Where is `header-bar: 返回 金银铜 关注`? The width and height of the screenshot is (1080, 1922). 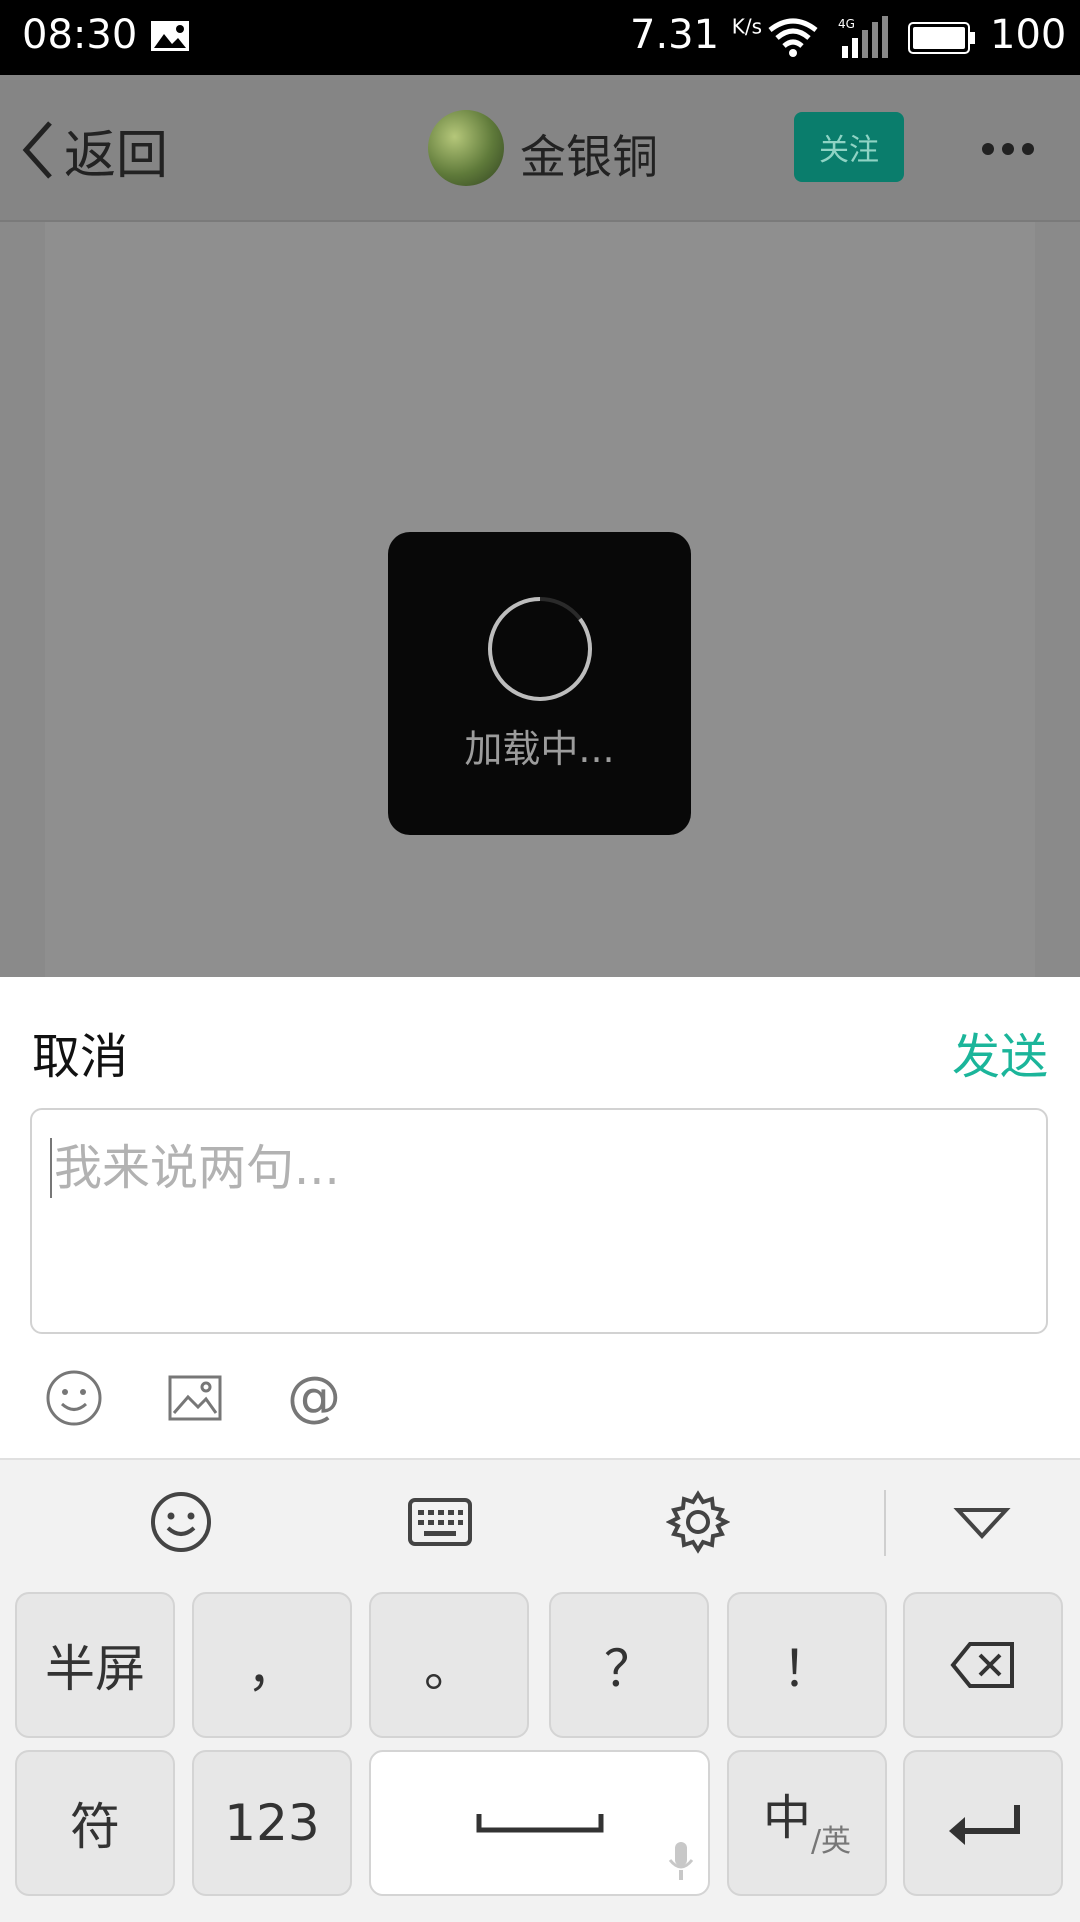 header-bar: 返回 金银铜 关注 is located at coordinates (540, 148).